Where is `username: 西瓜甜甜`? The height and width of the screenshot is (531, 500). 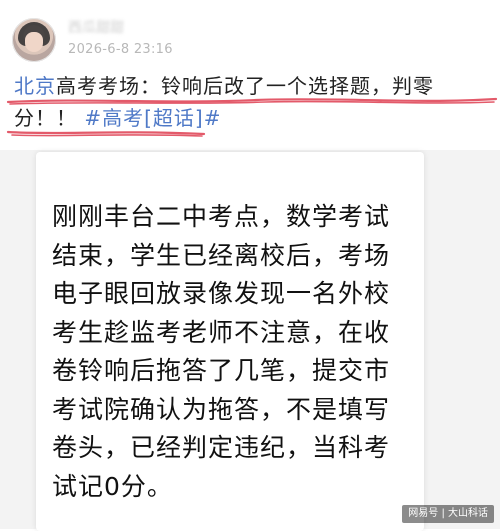
username: 西瓜甜甜 is located at coordinates (113, 28).